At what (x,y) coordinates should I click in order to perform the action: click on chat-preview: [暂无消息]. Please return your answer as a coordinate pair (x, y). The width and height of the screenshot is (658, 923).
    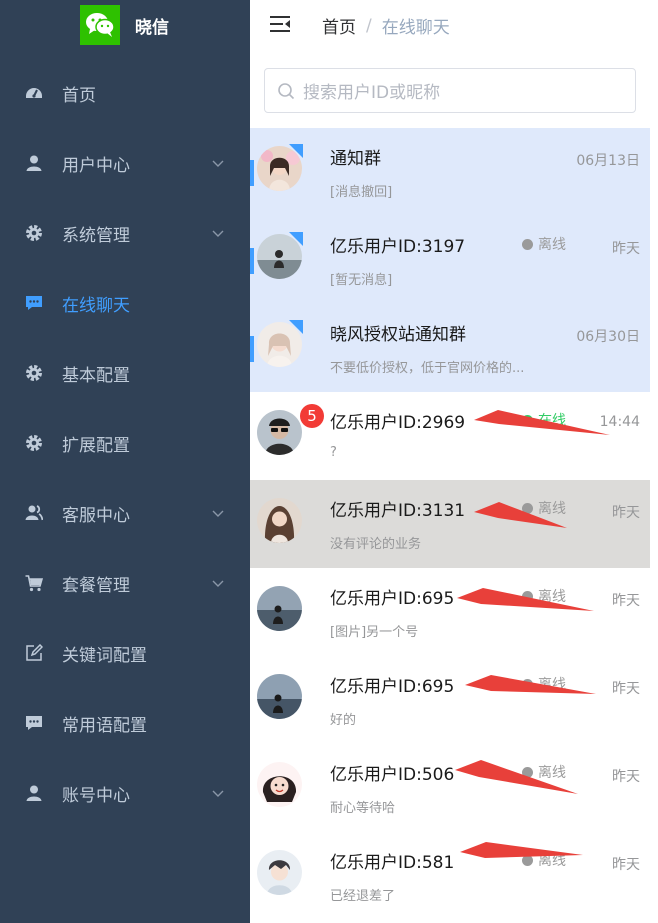
    Looking at the image, I should click on (361, 280).